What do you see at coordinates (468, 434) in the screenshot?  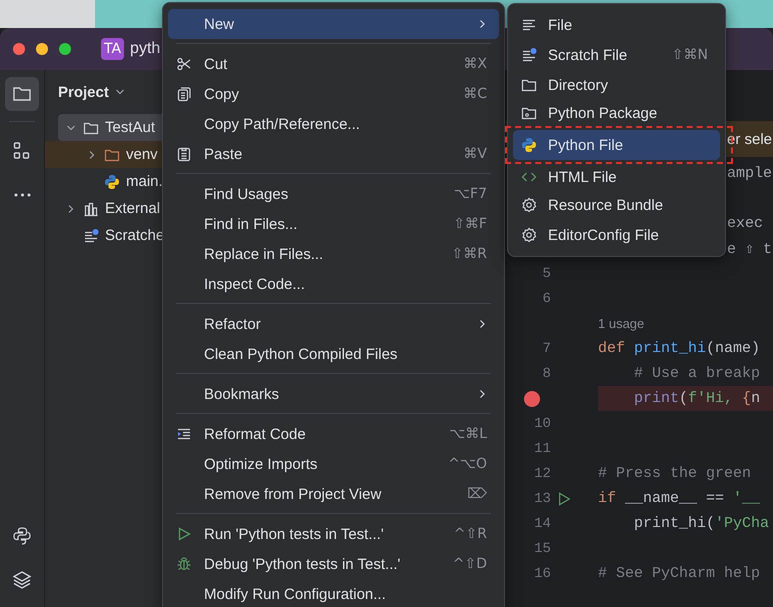 I see `shortcut-text: ⌥⌘L` at bounding box center [468, 434].